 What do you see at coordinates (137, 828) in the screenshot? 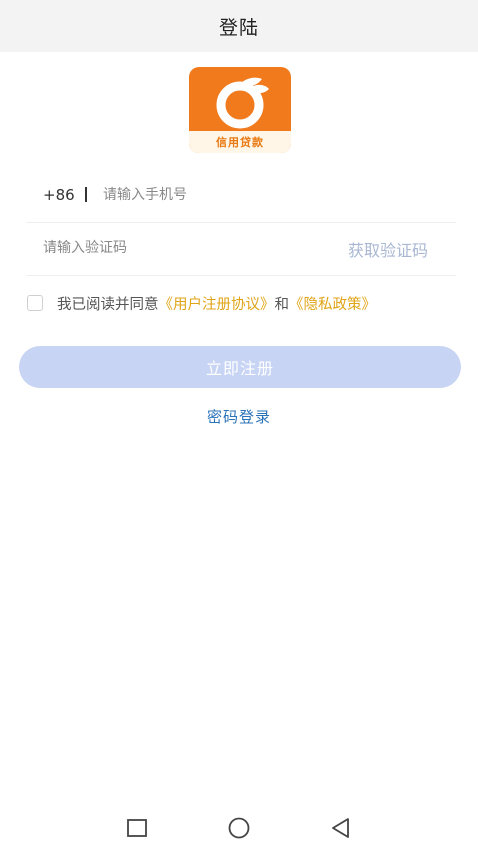
I see `square-icon` at bounding box center [137, 828].